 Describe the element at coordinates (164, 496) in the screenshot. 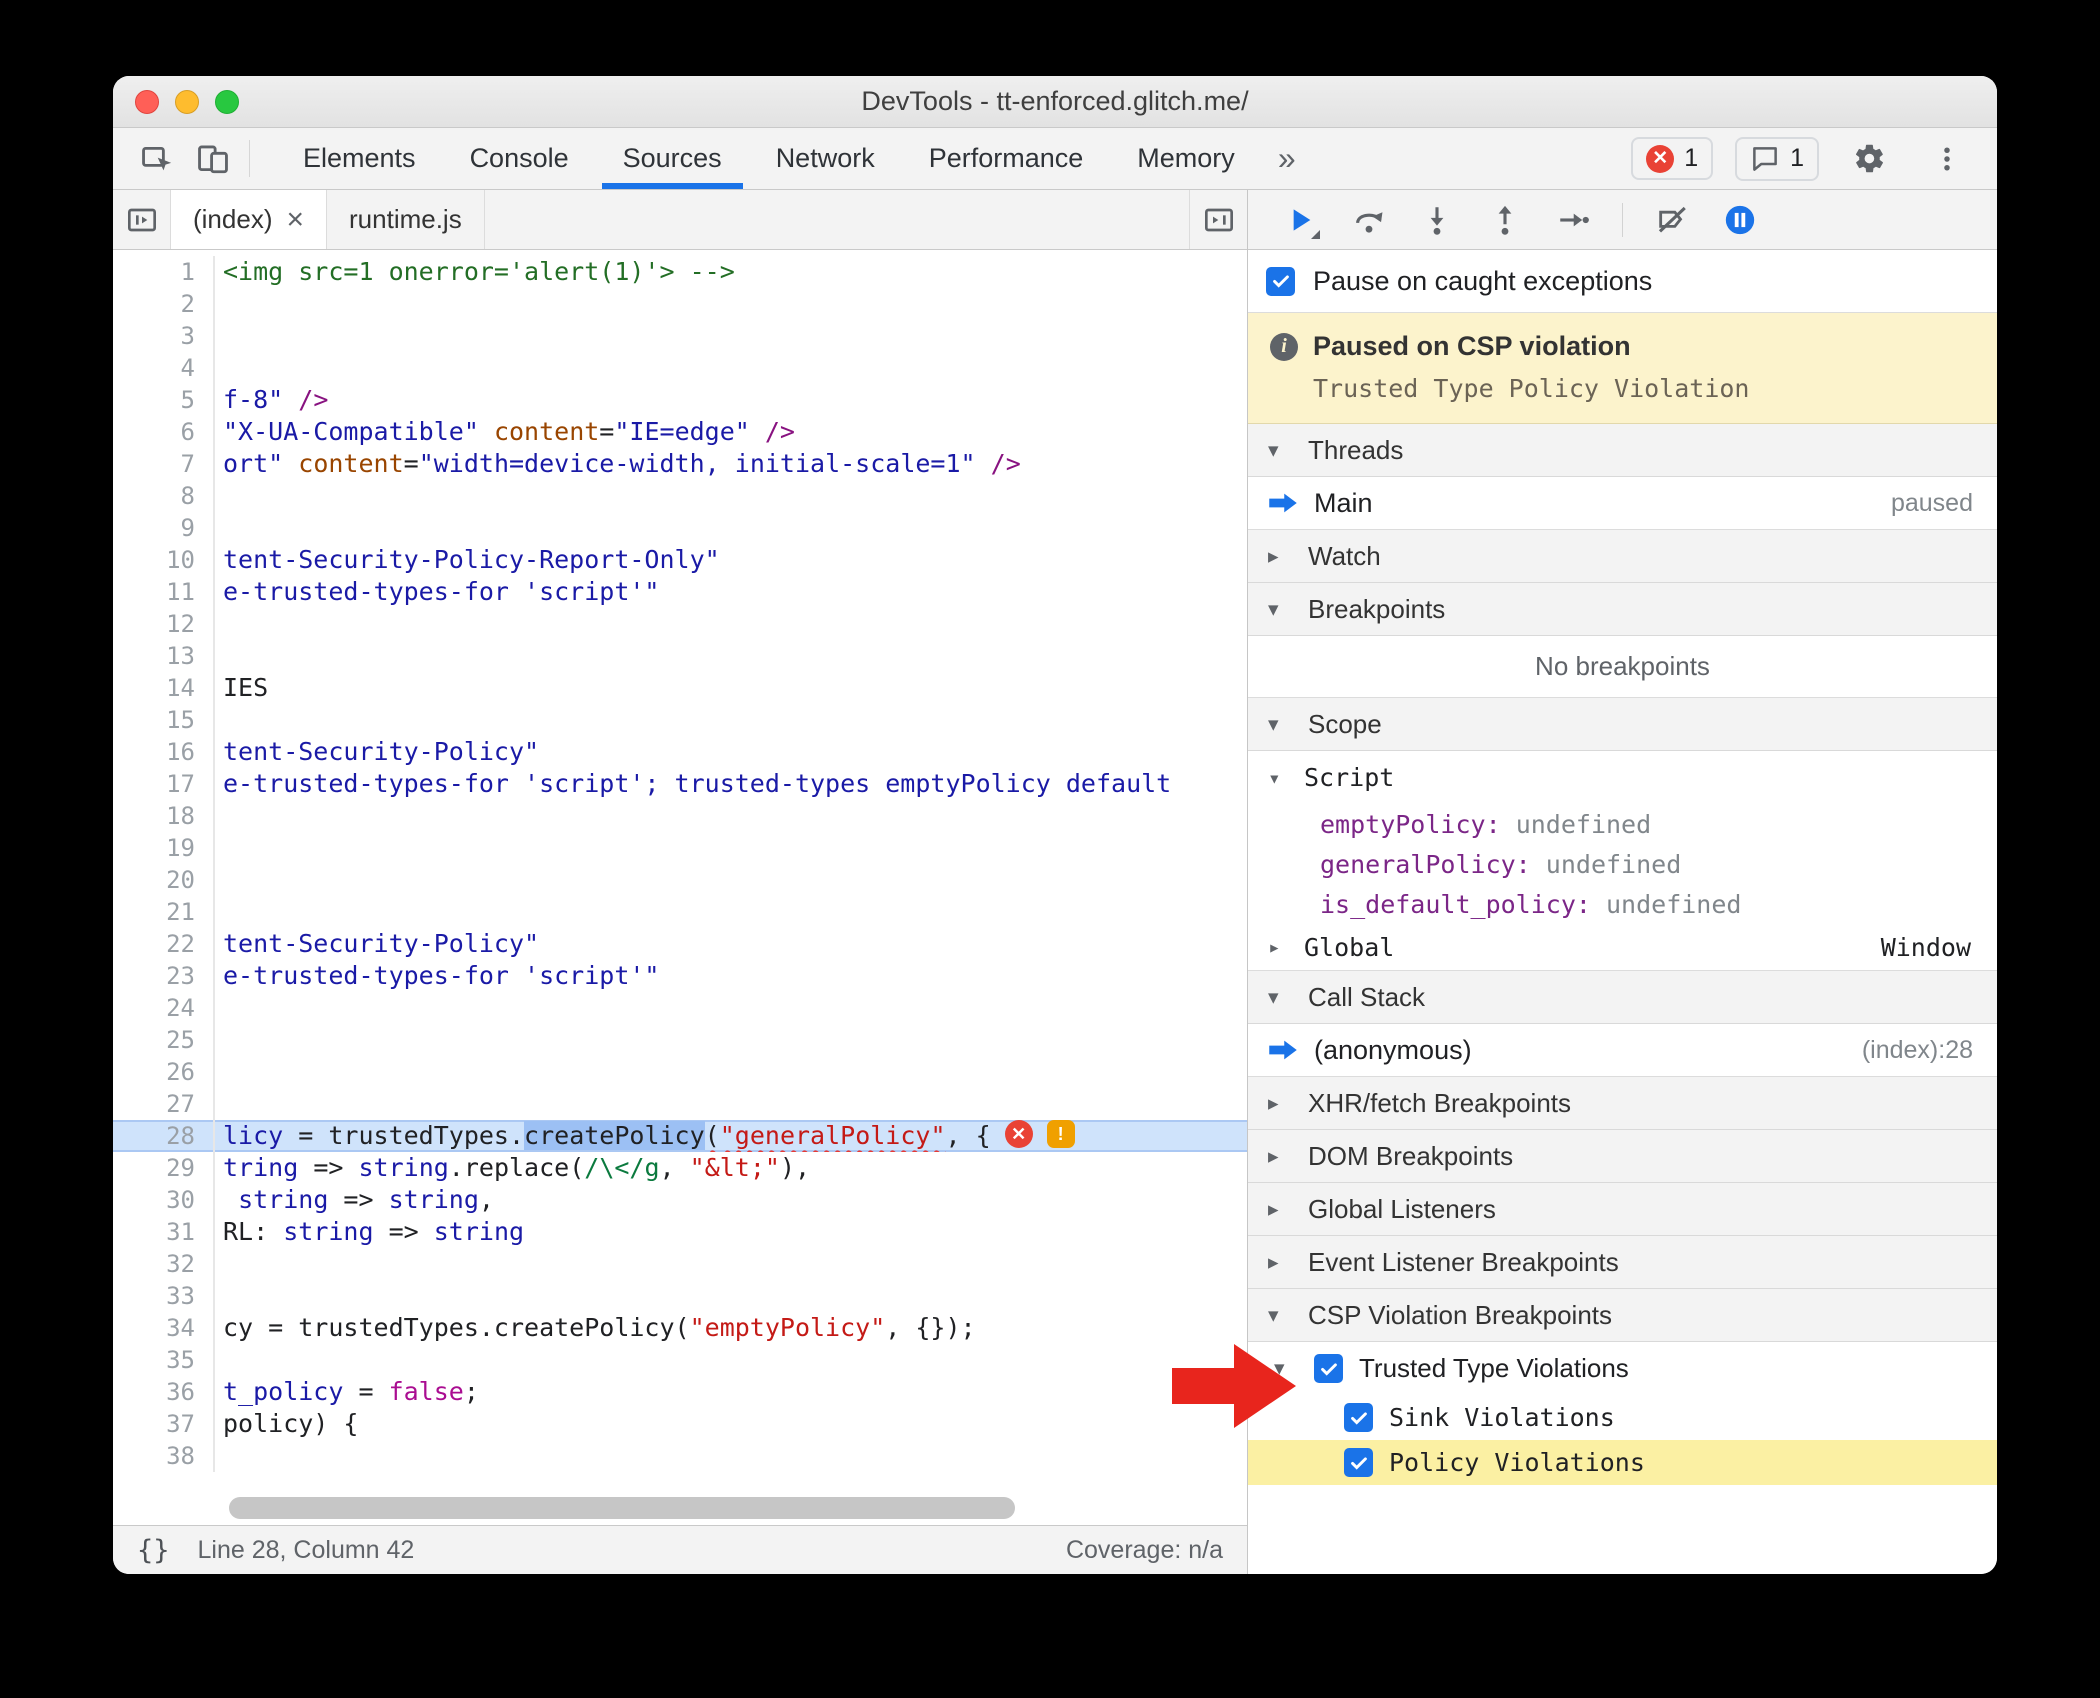

I see `line-number: 8` at that location.